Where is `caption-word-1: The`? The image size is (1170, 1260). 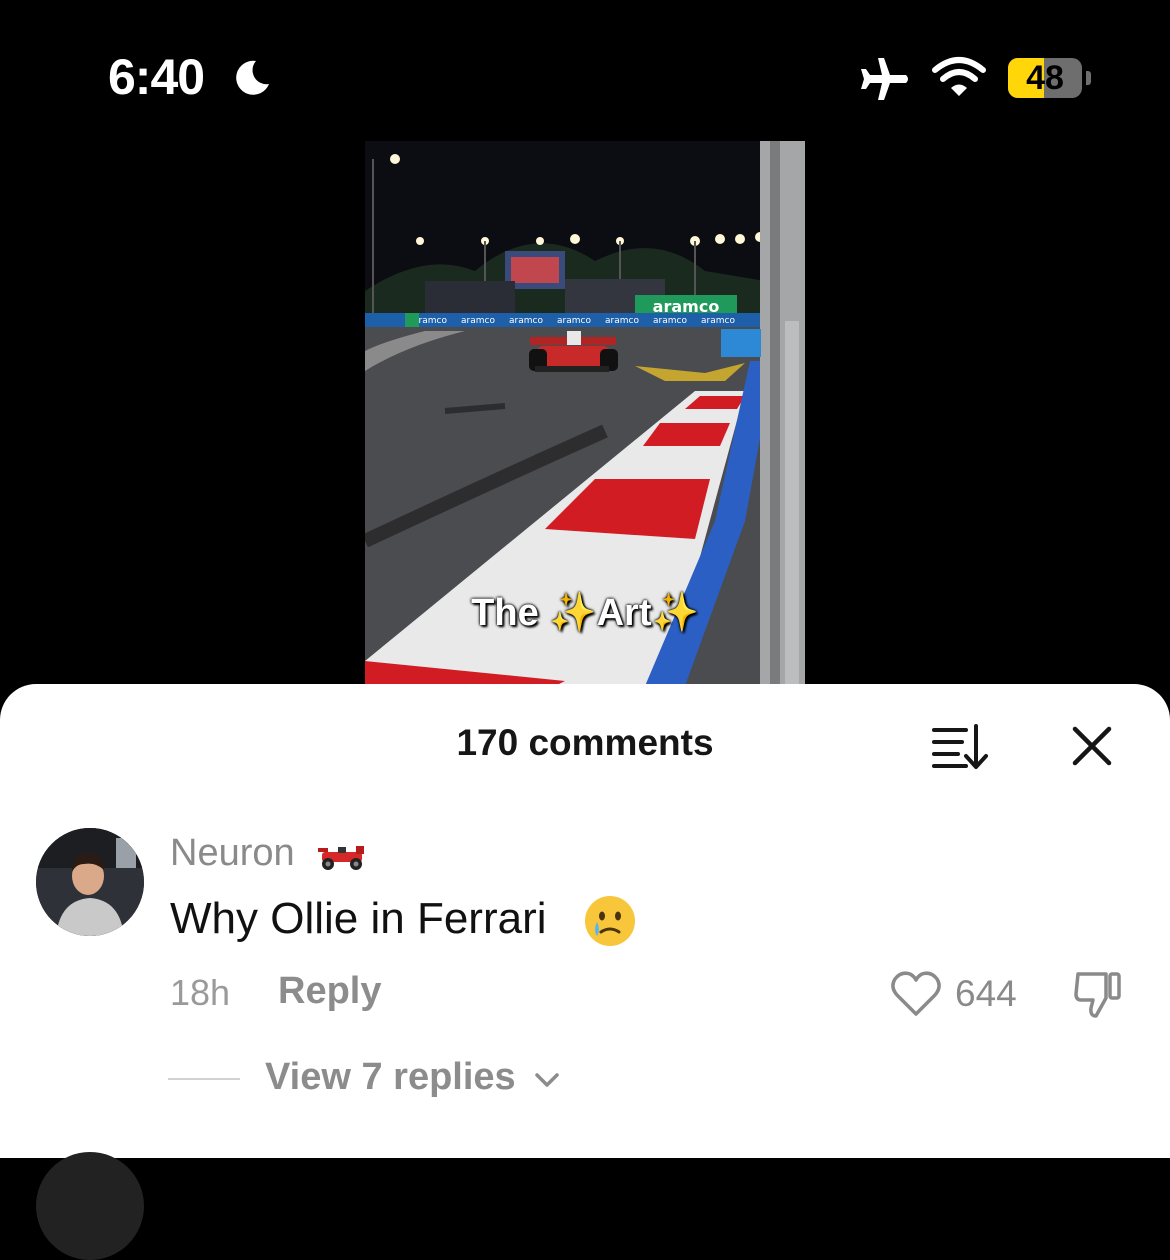
caption-word-1: The is located at coordinates (505, 613).